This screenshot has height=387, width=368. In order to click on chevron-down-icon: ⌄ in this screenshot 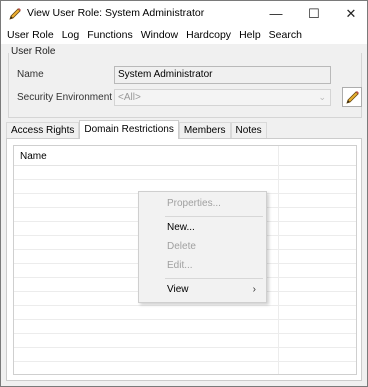, I will do `click(322, 97)`.